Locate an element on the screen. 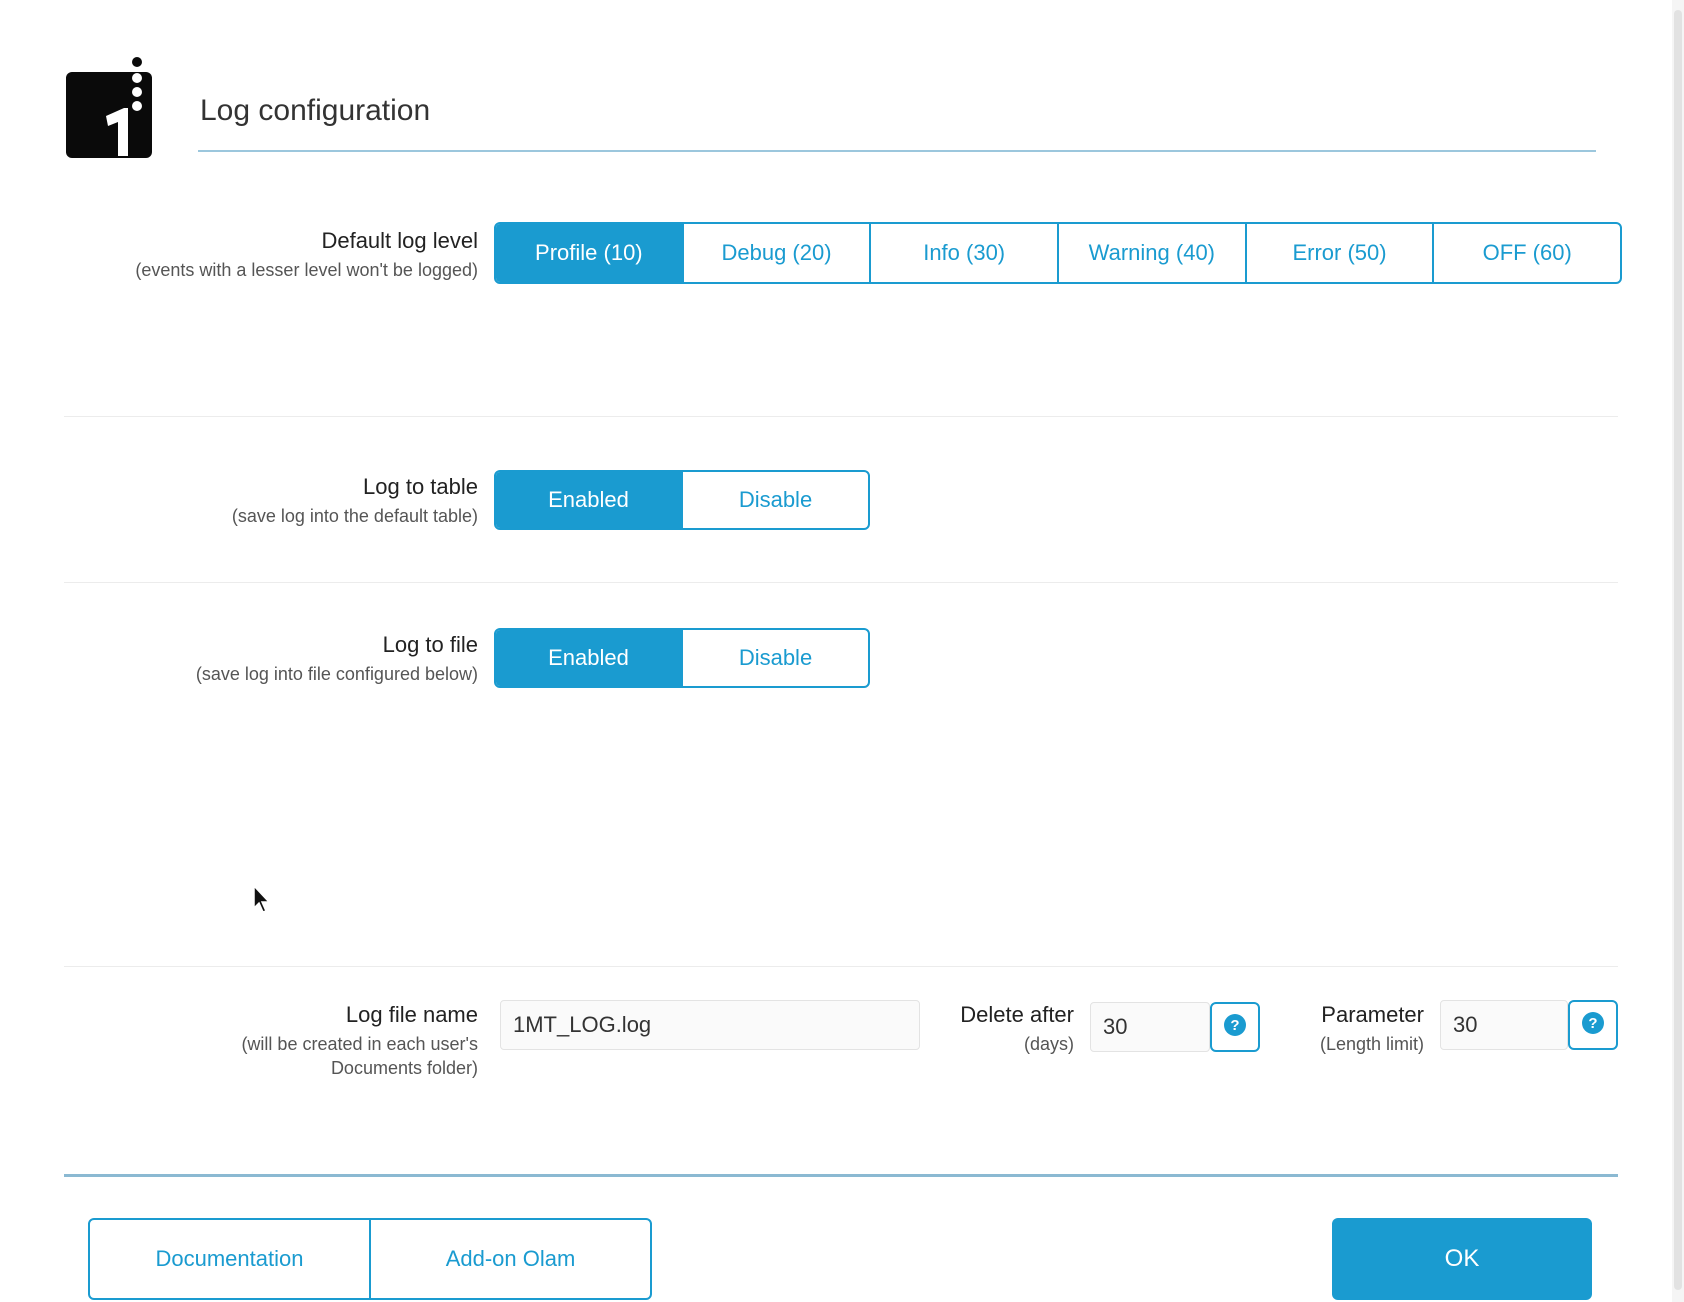 The height and width of the screenshot is (1302, 1684). documentation-button: Documentation is located at coordinates (230, 1259).